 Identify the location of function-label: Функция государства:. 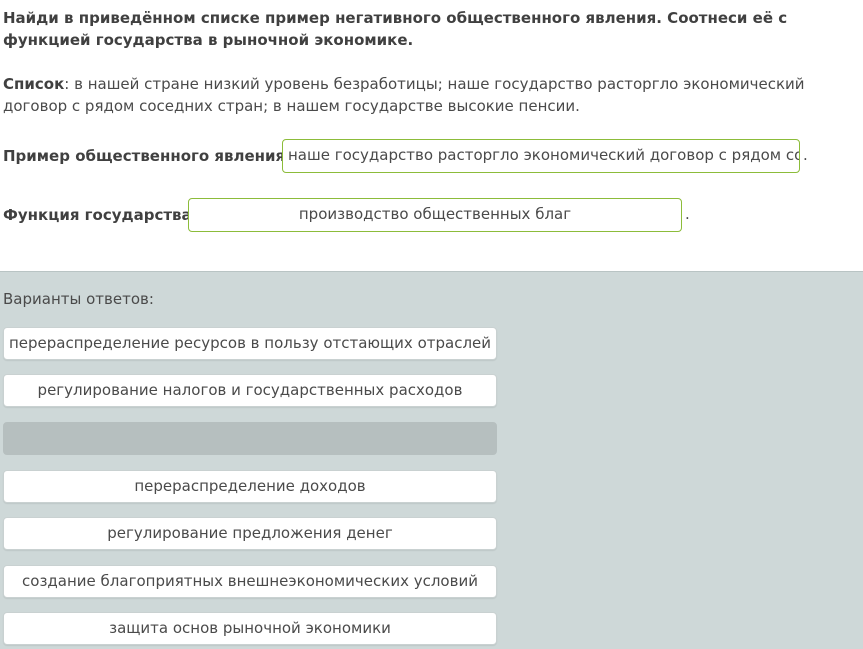
(100, 215).